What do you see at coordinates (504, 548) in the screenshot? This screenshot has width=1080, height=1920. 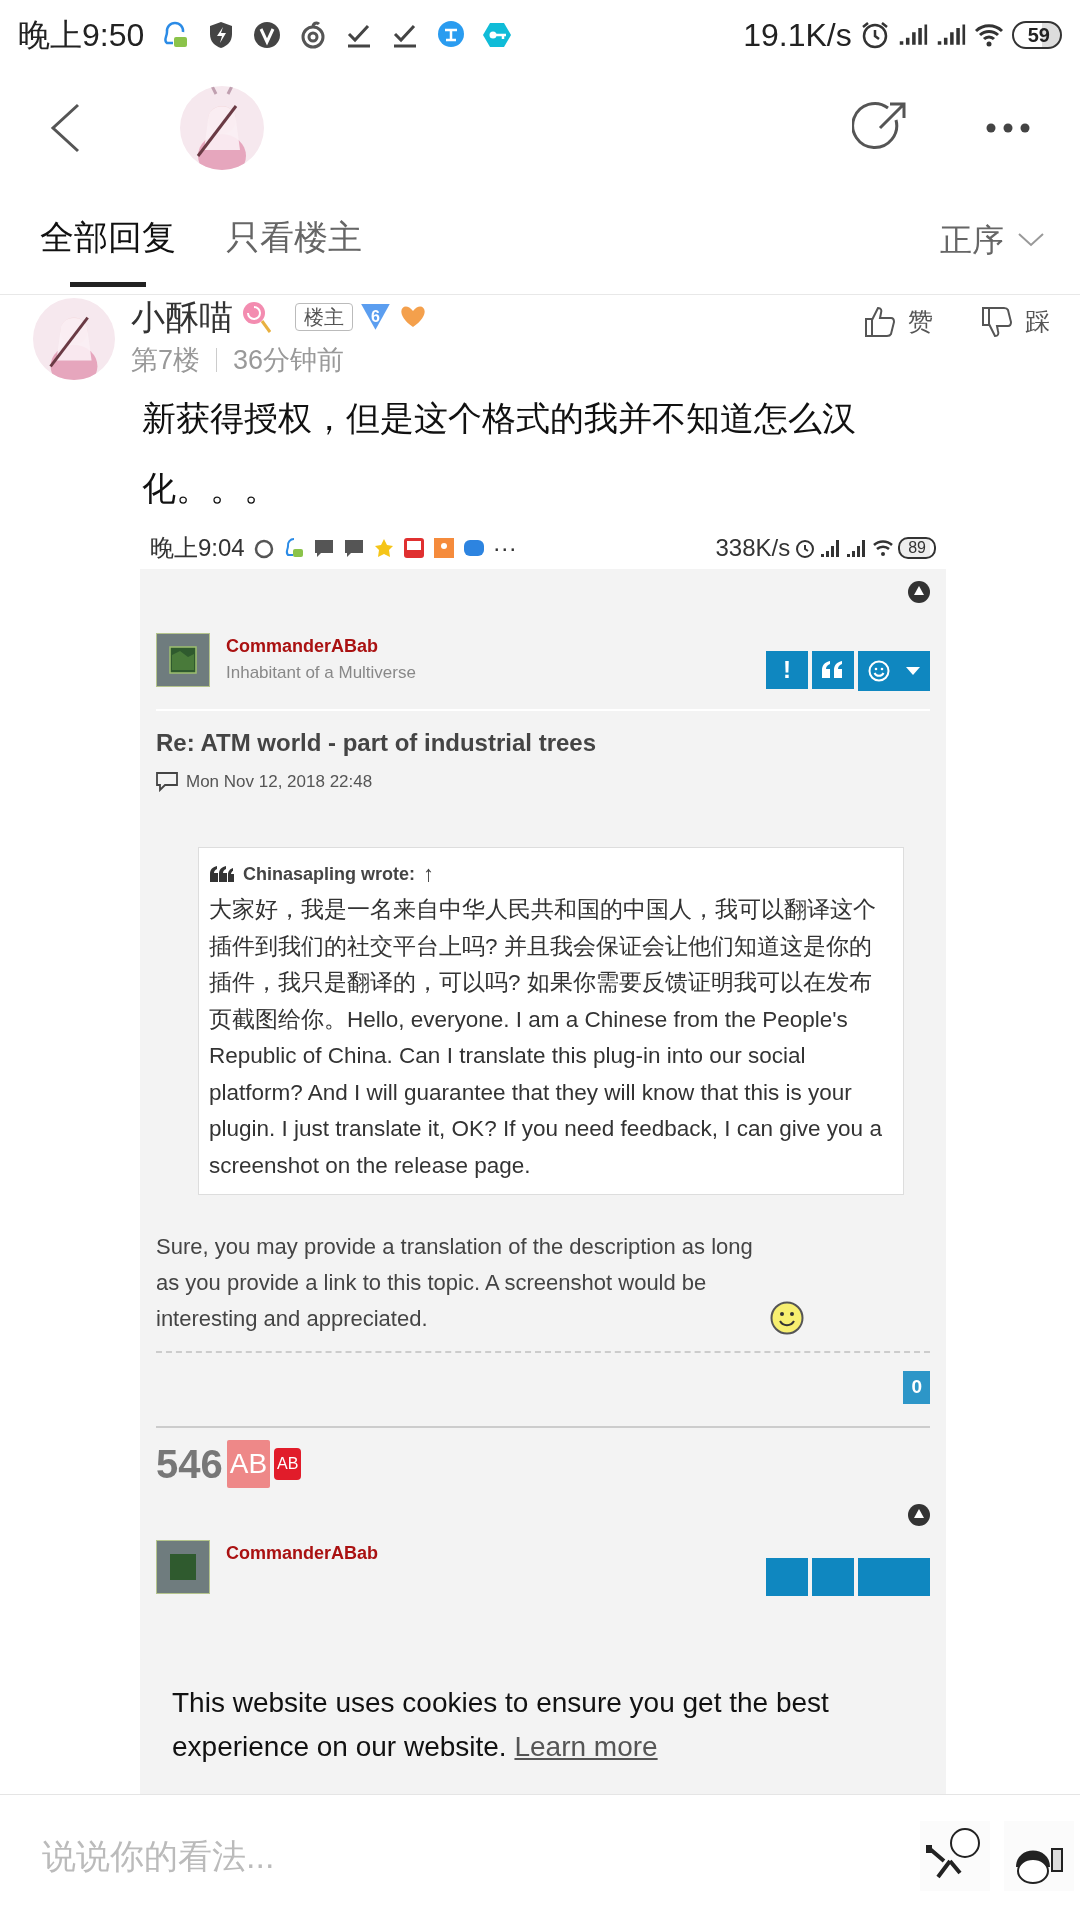 I see `more-indicator: ···` at bounding box center [504, 548].